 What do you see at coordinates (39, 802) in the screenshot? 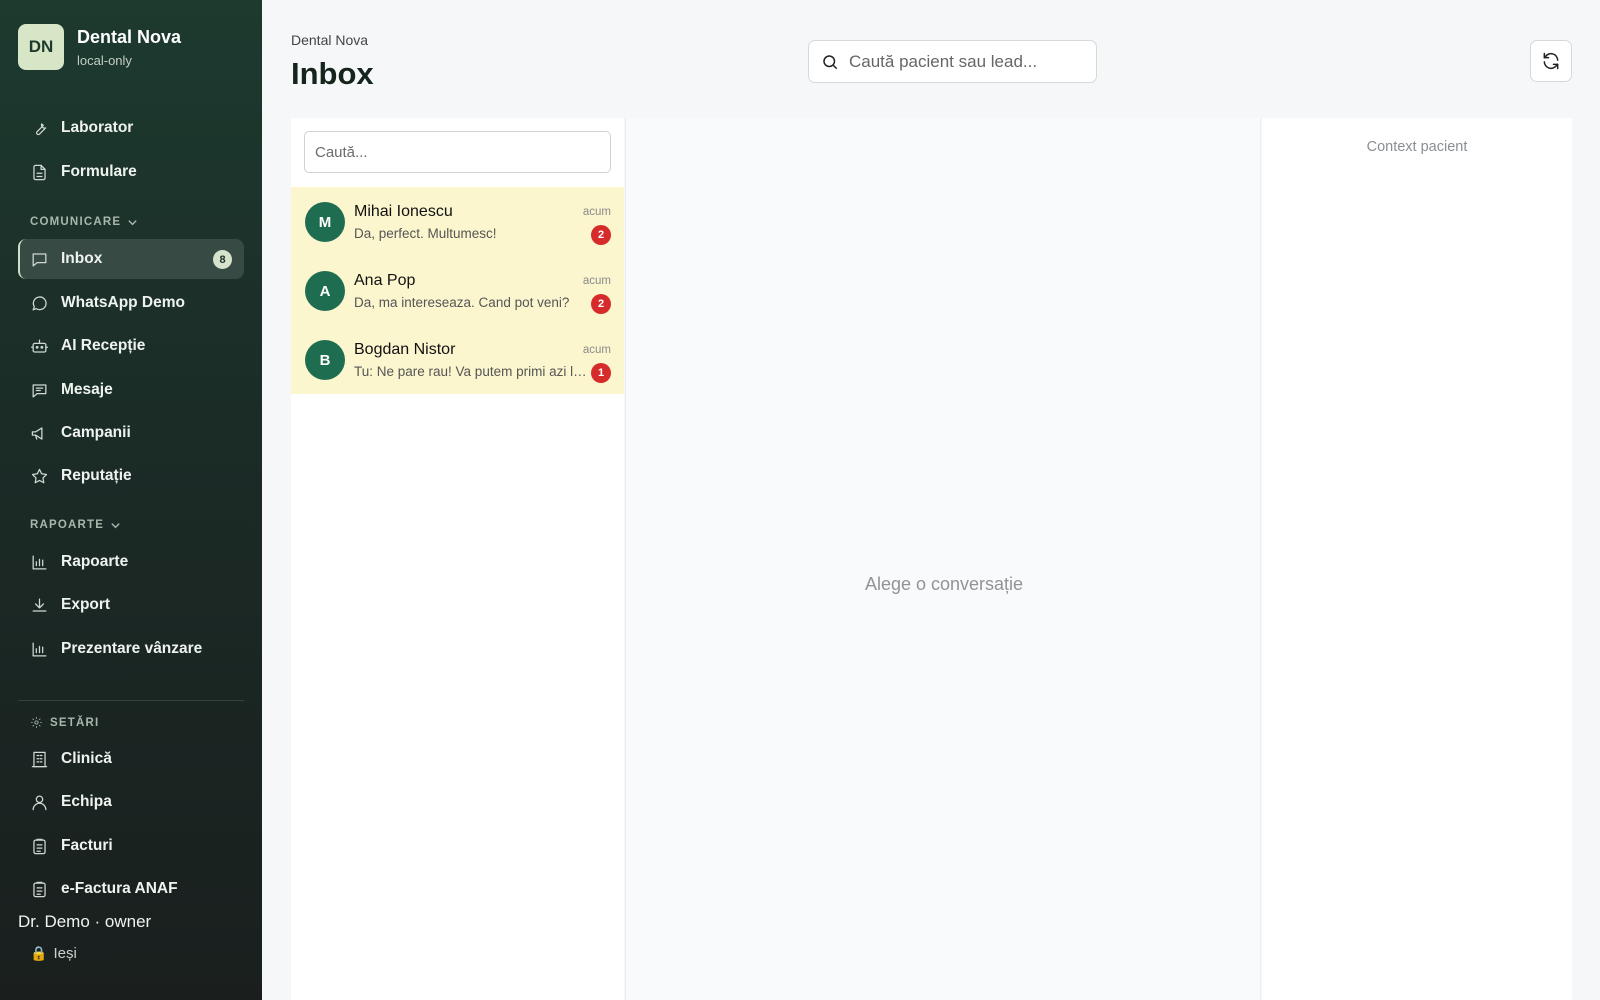
I see `user-icon` at bounding box center [39, 802].